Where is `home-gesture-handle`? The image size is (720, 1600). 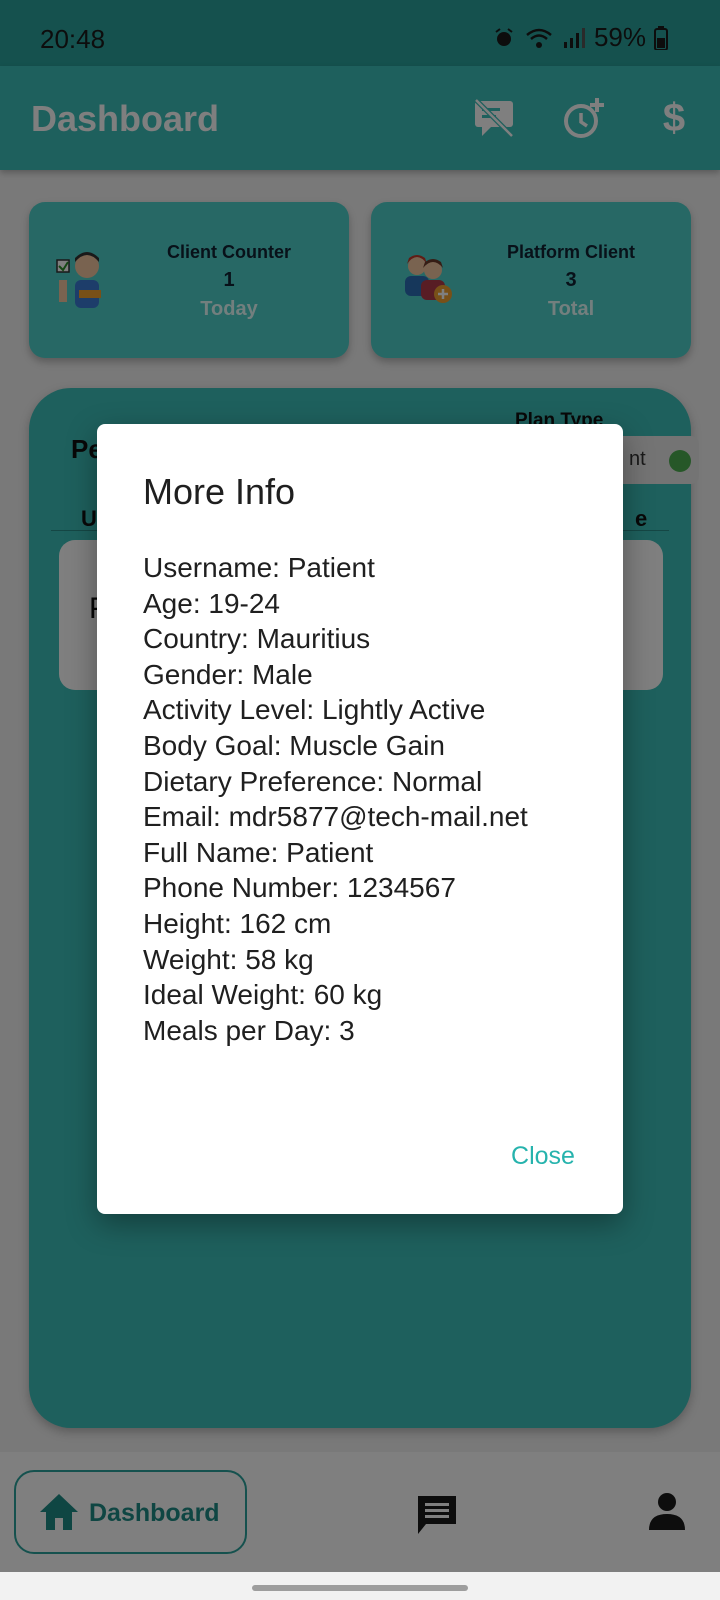
home-gesture-handle is located at coordinates (360, 1588).